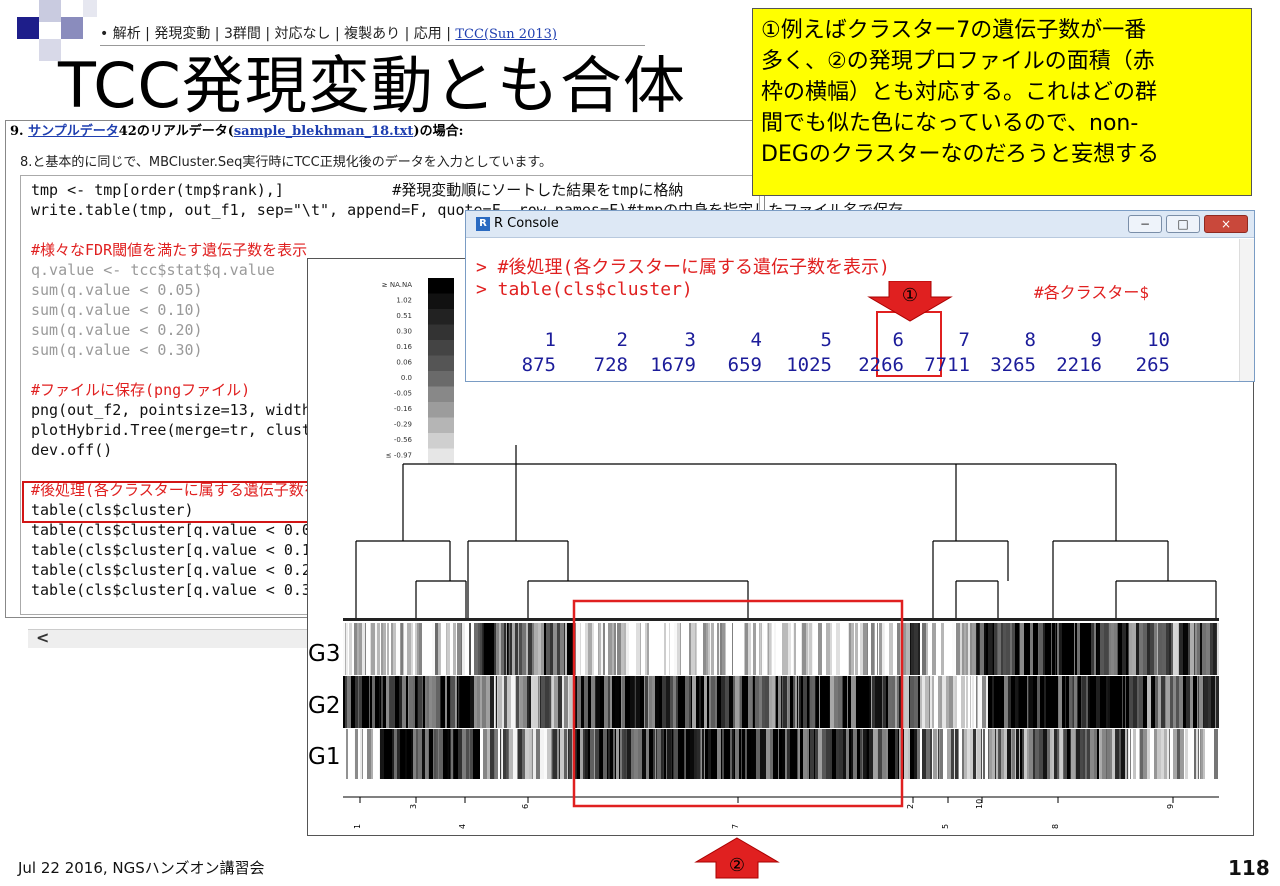  Describe the element at coordinates (1226, 224) in the screenshot. I see `close-button: ×` at that location.